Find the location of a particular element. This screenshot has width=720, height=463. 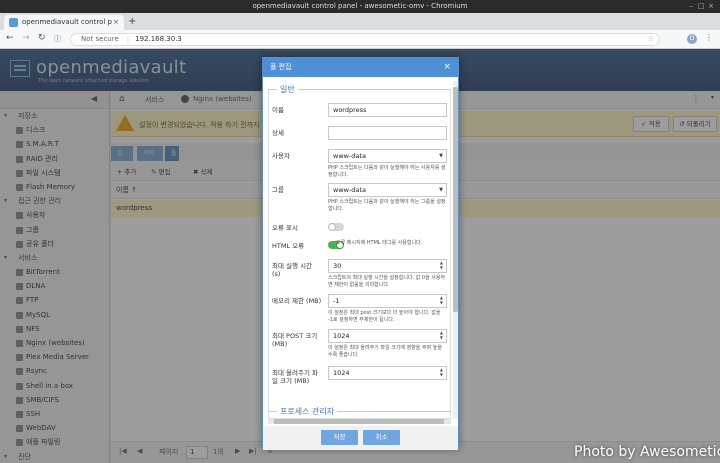

process-manager-title: 프로세스 관리자 is located at coordinates (307, 411).